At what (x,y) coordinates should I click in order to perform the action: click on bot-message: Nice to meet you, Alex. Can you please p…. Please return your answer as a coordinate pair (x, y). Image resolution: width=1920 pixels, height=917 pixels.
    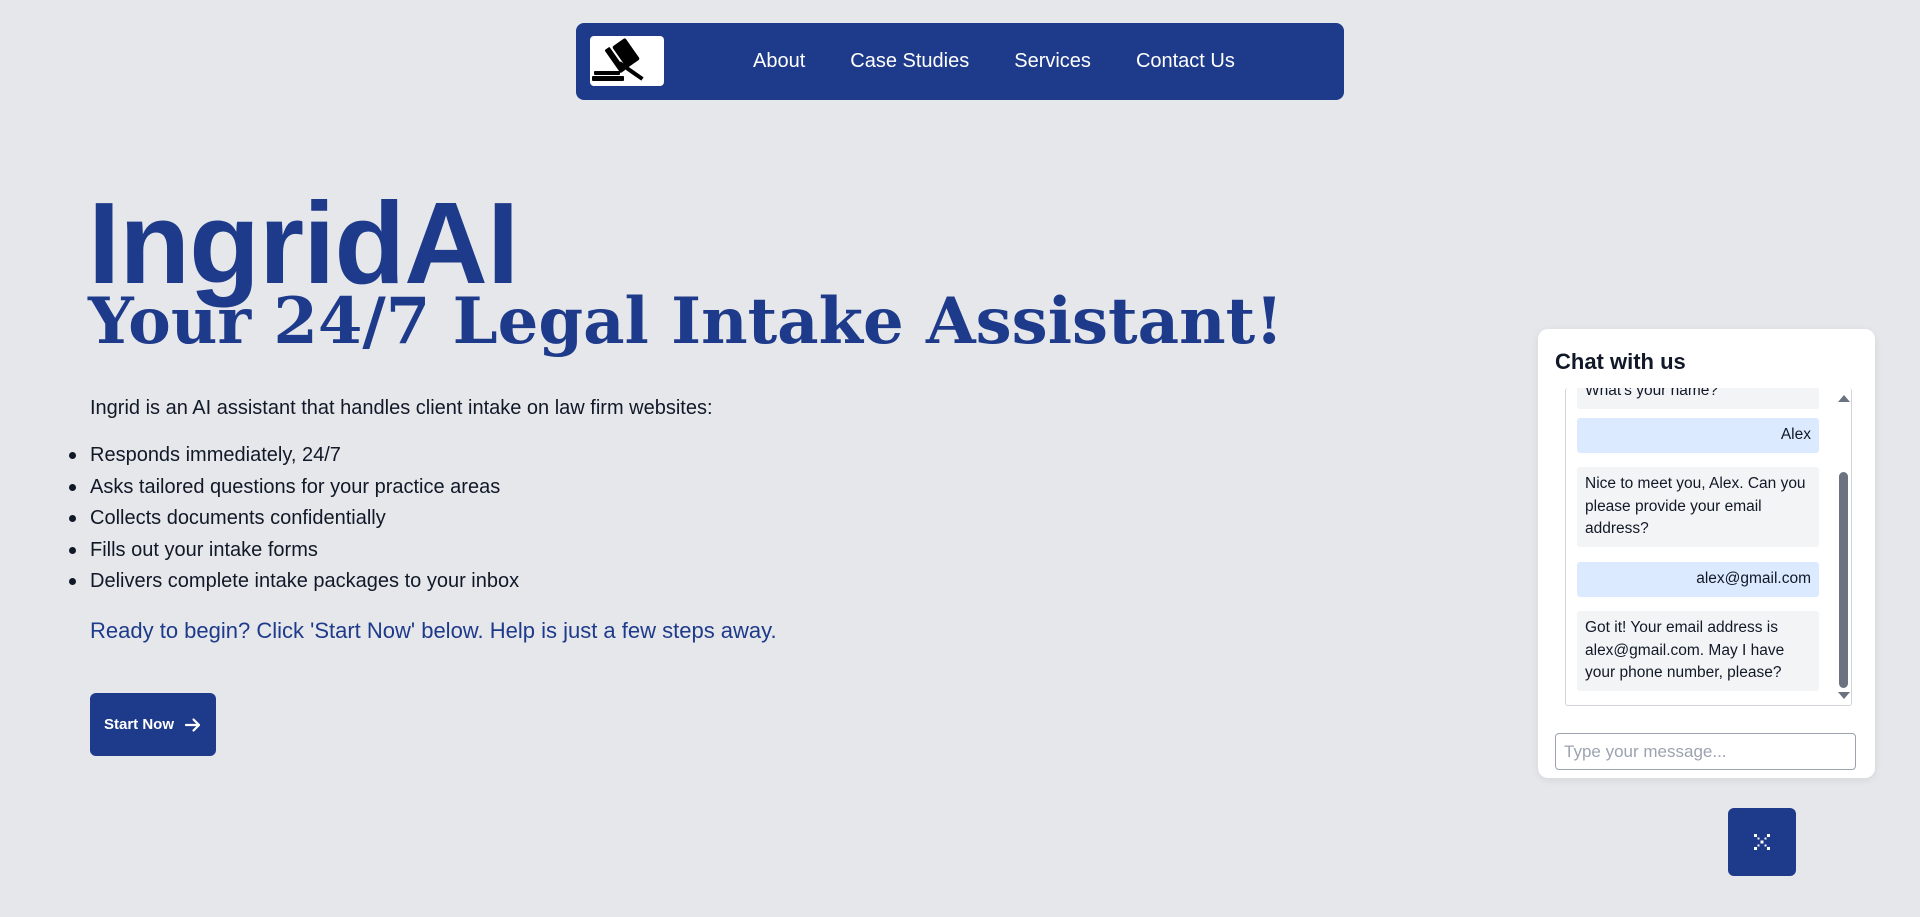
    Looking at the image, I should click on (1698, 507).